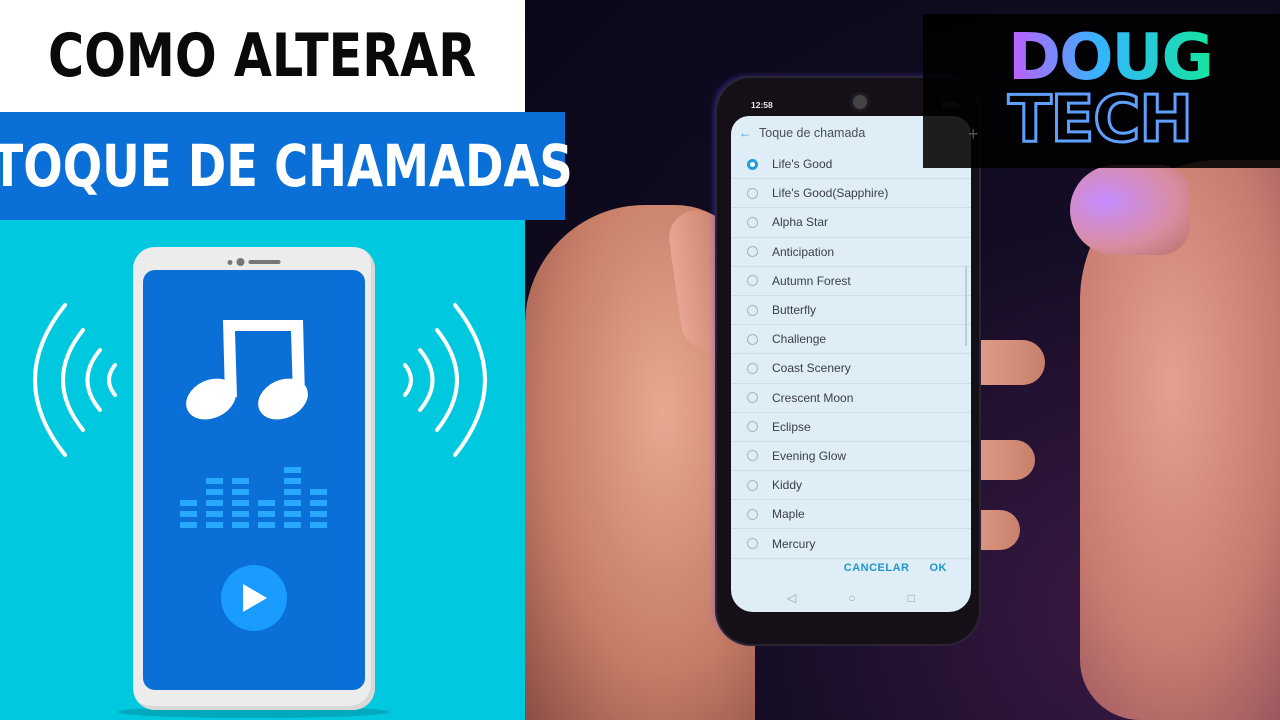 The height and width of the screenshot is (720, 1280). What do you see at coordinates (791, 426) in the screenshot?
I see `ringtone-label: Eclipse` at bounding box center [791, 426].